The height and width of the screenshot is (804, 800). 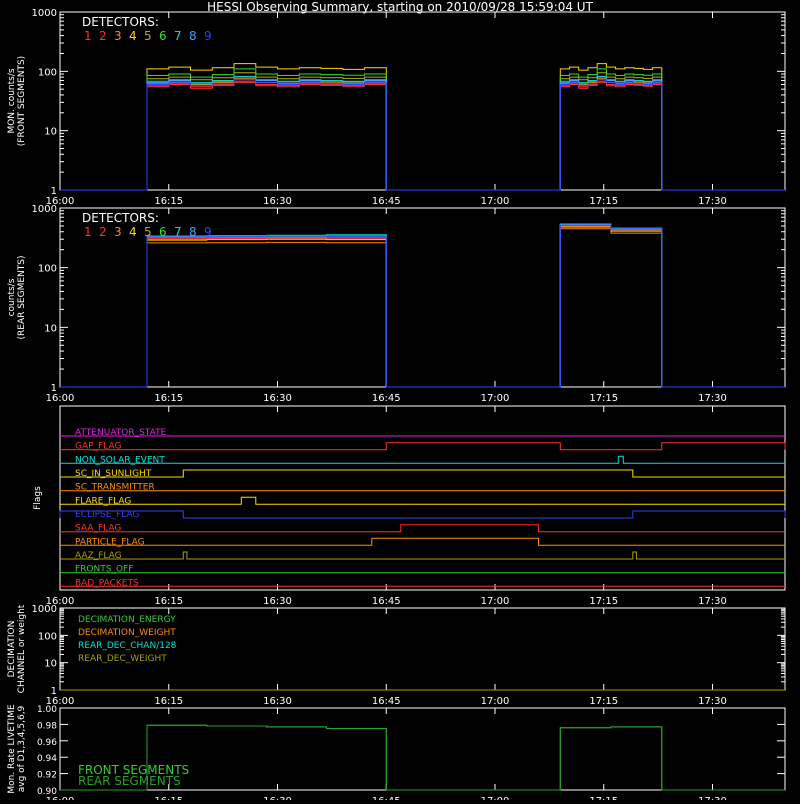 What do you see at coordinates (104, 570) in the screenshot?
I see `flag-label-fronts_off: FRONTS_OFF` at bounding box center [104, 570].